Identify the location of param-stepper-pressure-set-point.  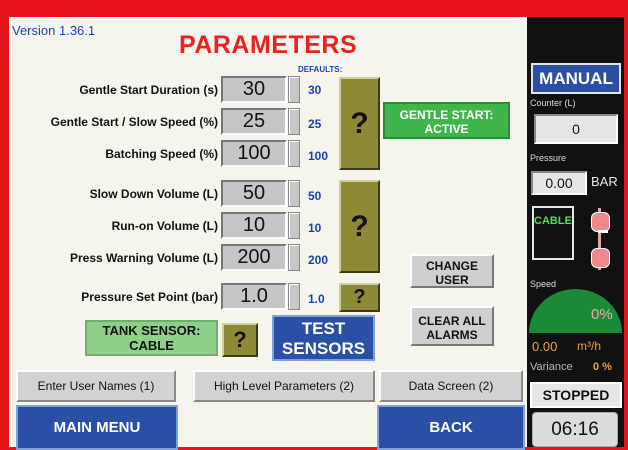
(294, 296).